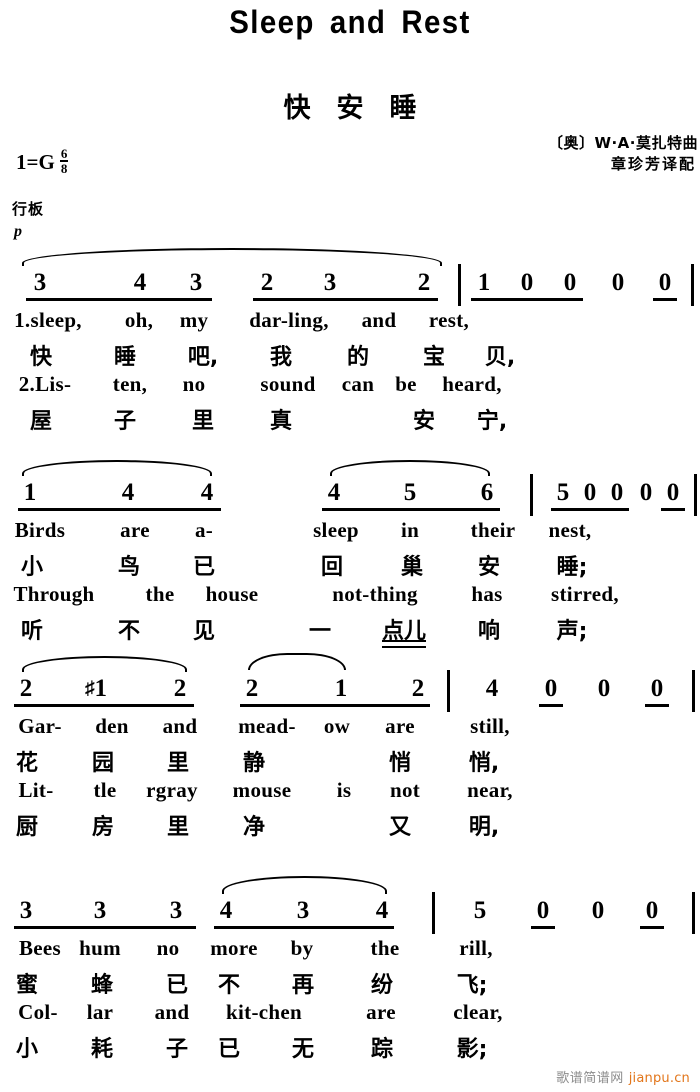 The width and height of the screenshot is (700, 1092). Describe the element at coordinates (472, 384) in the screenshot. I see `lyric-syllable: heard,` at that location.